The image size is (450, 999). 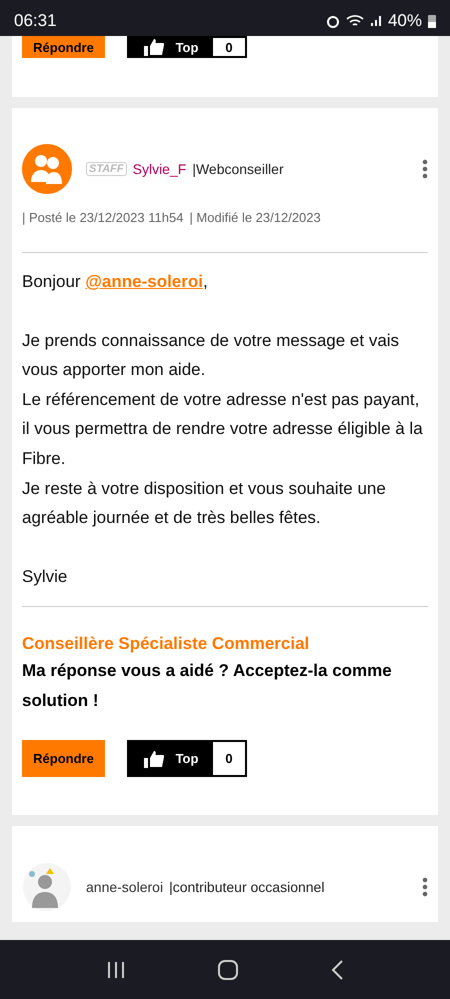 What do you see at coordinates (355, 21) in the screenshot?
I see `wifi-icon` at bounding box center [355, 21].